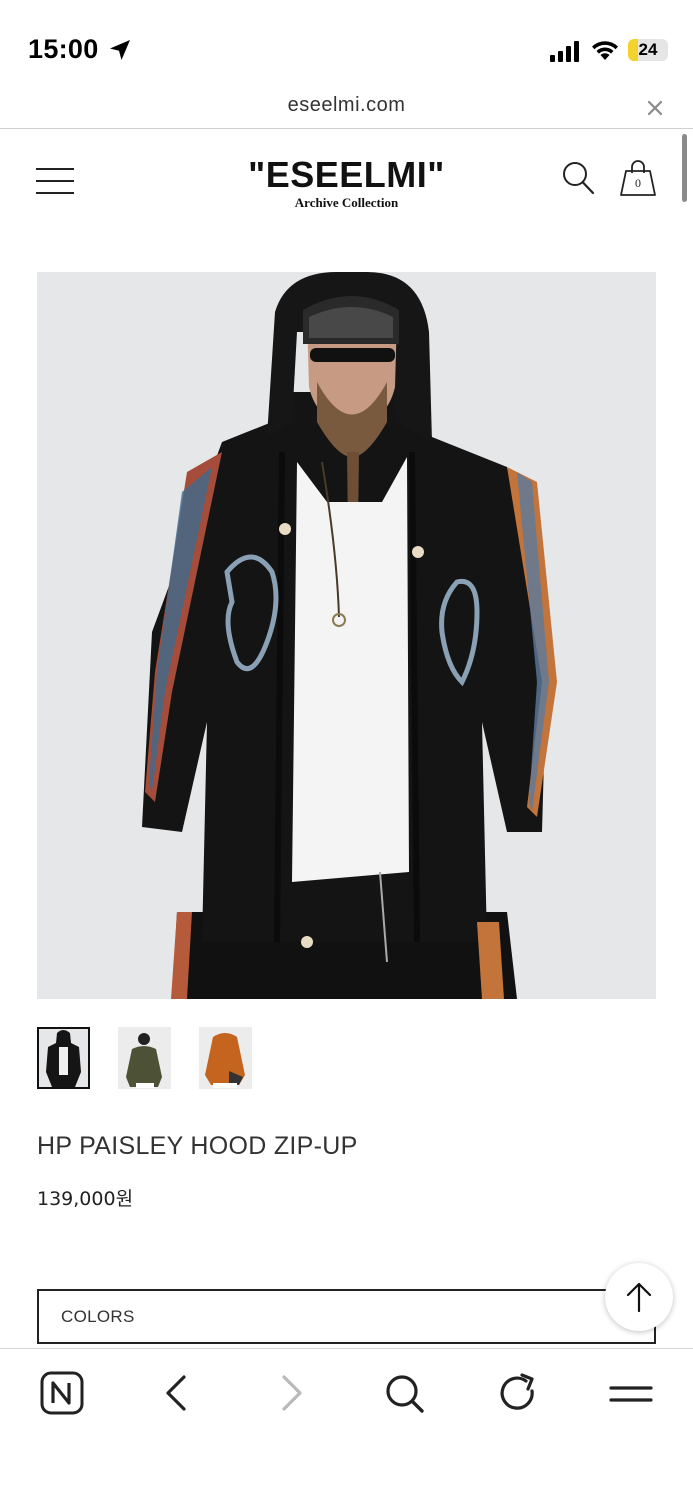 This screenshot has width=693, height=1500. Describe the element at coordinates (63, 1394) in the screenshot. I see `naver-home-icon` at that location.